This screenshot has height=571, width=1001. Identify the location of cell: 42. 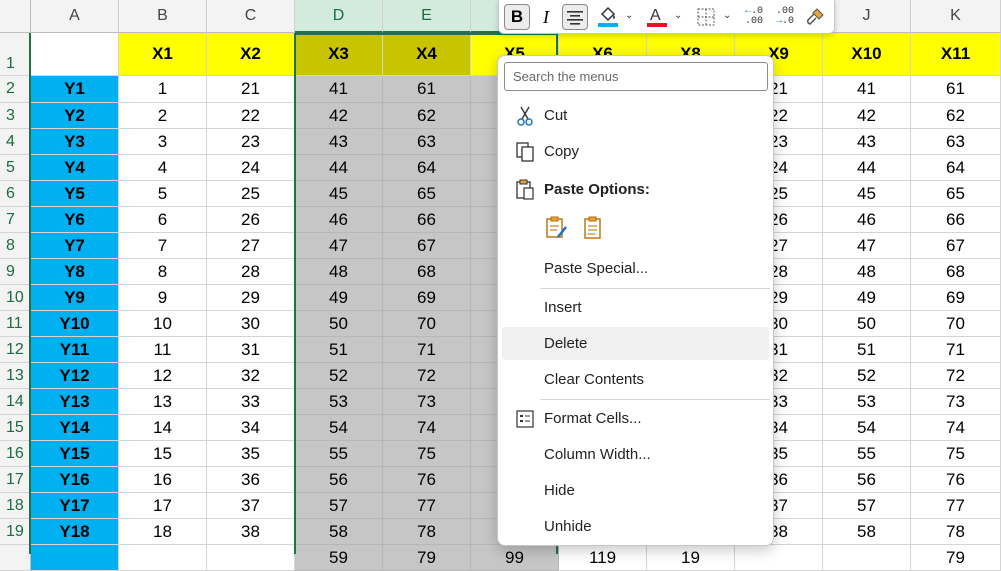
(339, 116).